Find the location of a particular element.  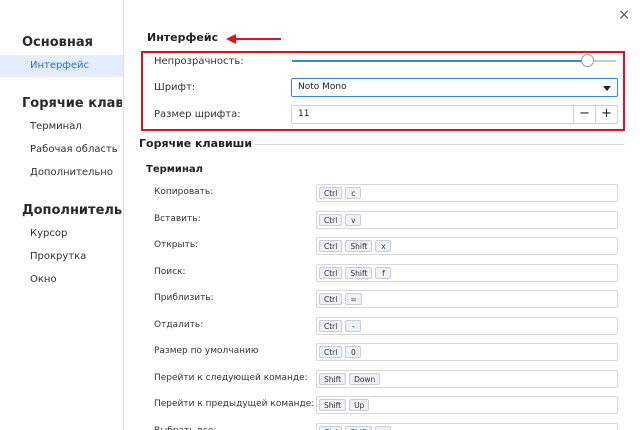

sidebar-item-scroll: Прокрутка is located at coordinates (61, 257).